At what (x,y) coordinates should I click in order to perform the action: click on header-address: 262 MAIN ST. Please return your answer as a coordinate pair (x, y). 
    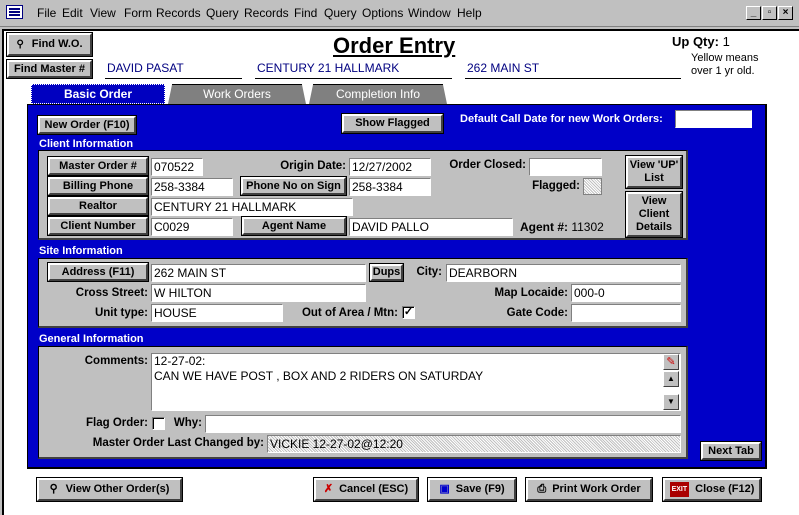
    Looking at the image, I should click on (573, 70).